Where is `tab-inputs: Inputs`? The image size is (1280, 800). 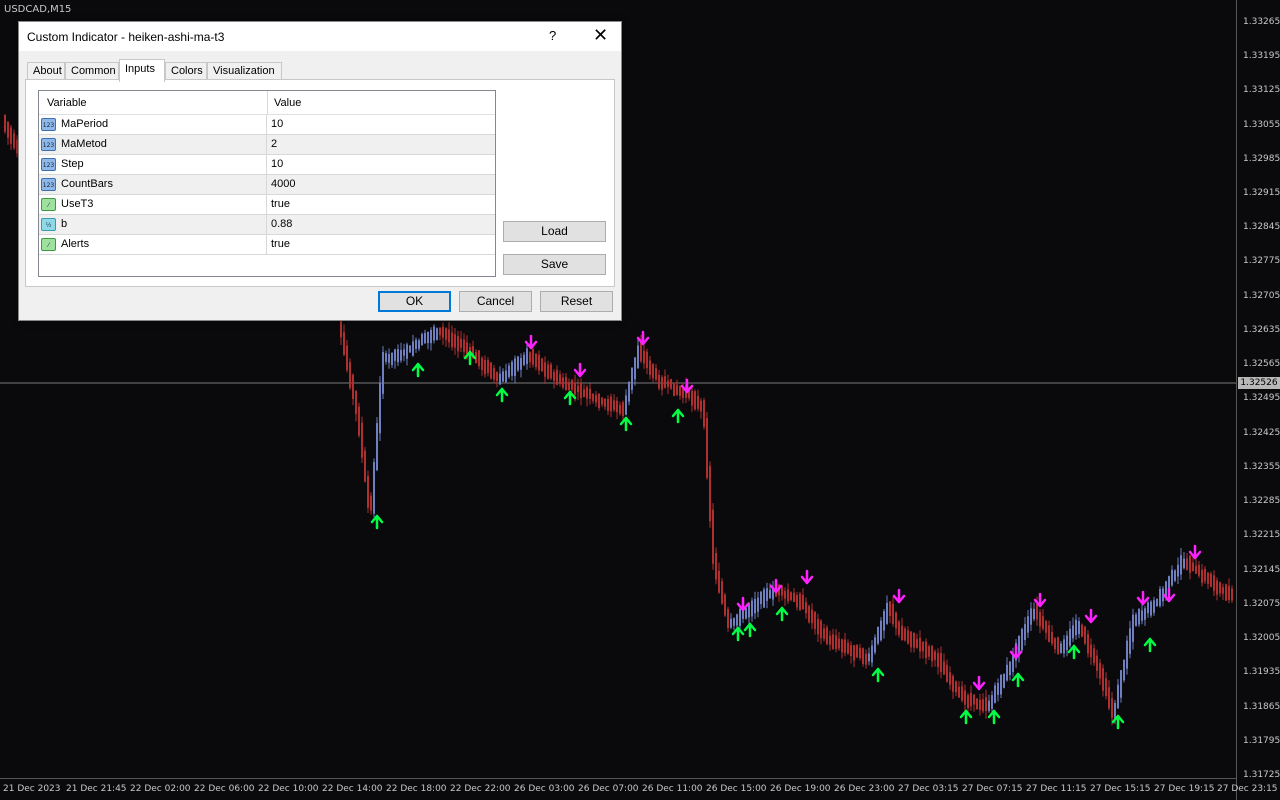 tab-inputs: Inputs is located at coordinates (142, 70).